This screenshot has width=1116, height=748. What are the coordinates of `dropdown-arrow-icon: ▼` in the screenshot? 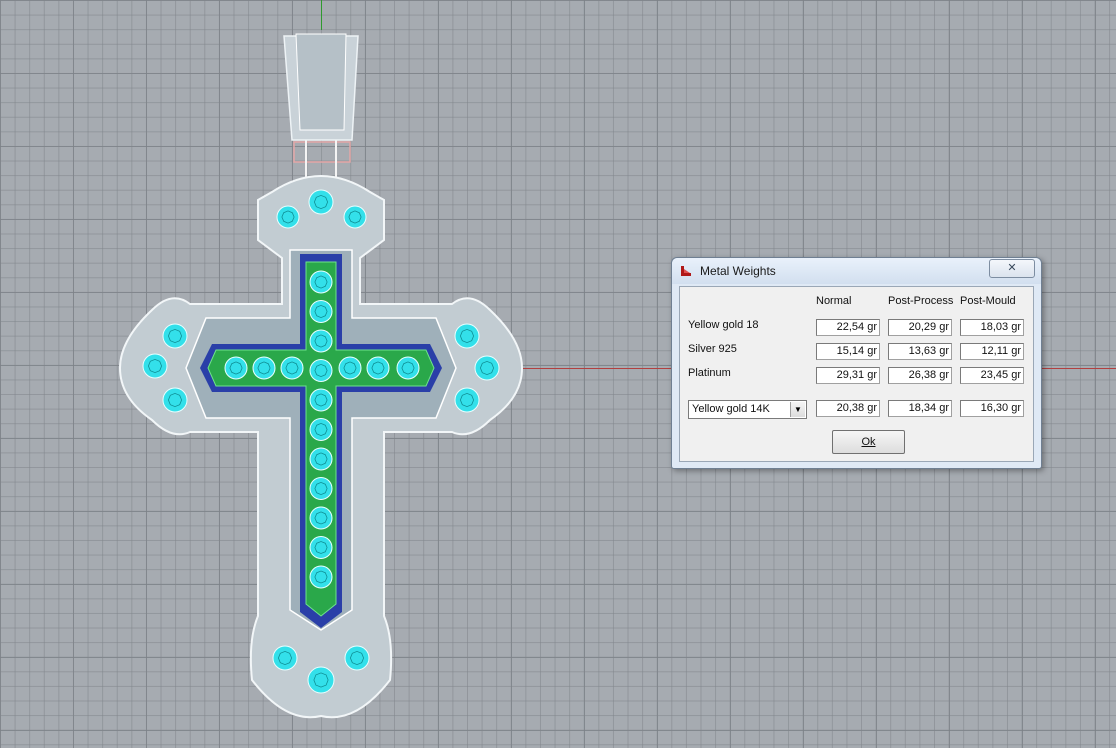 It's located at (797, 409).